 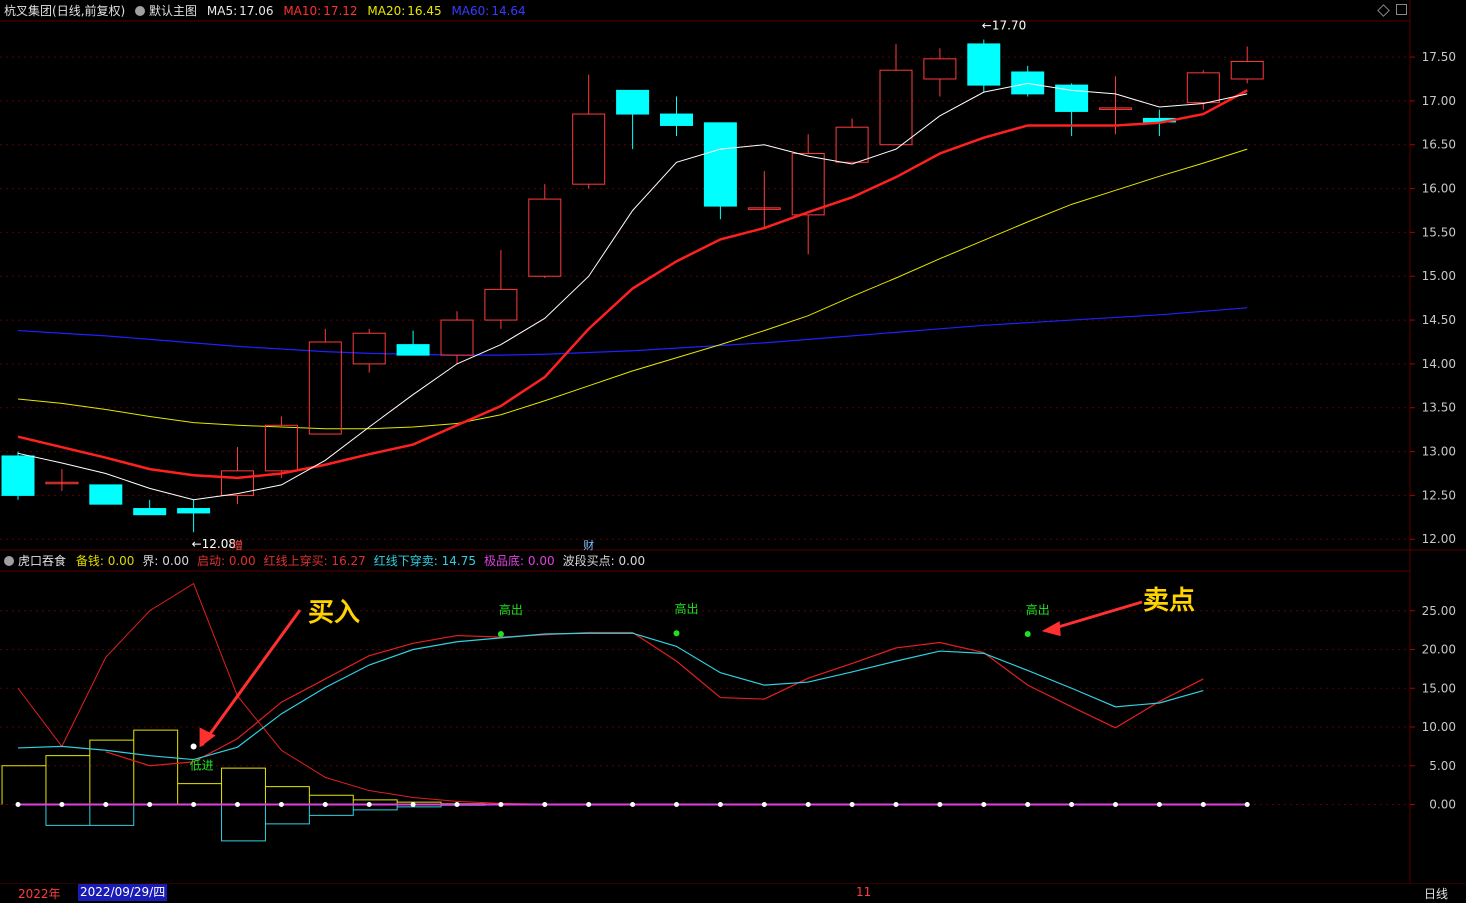 I want to click on period-button: 日线, so click(x=1436, y=893).